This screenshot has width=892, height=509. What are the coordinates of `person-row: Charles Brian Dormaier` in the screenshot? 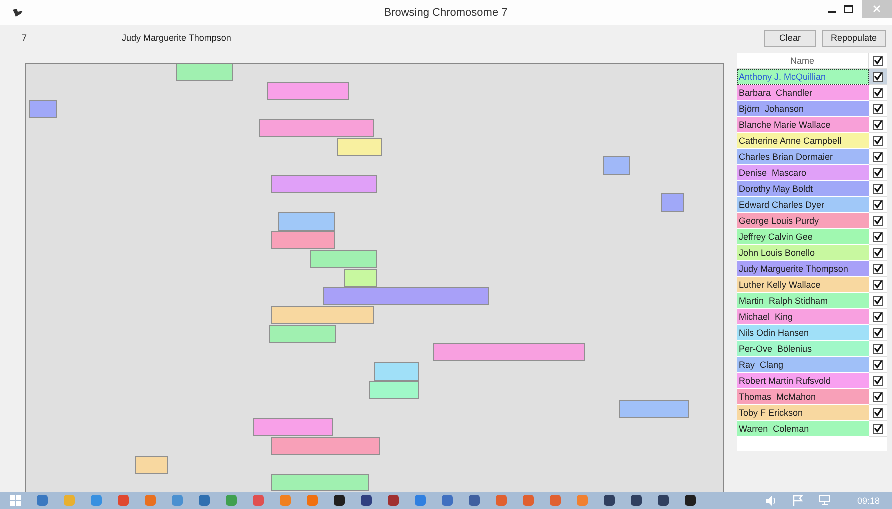 It's located at (803, 157).